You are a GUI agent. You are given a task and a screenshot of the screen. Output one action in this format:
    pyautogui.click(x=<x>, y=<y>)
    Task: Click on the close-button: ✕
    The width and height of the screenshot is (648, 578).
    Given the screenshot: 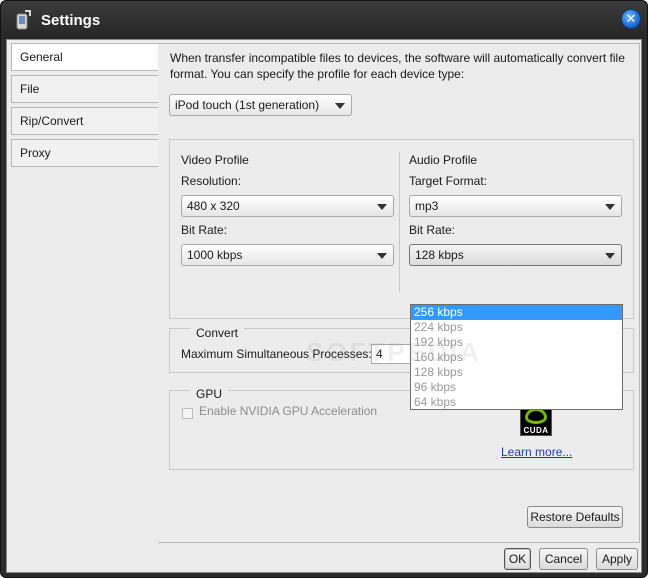 What is the action you would take?
    pyautogui.click(x=631, y=19)
    